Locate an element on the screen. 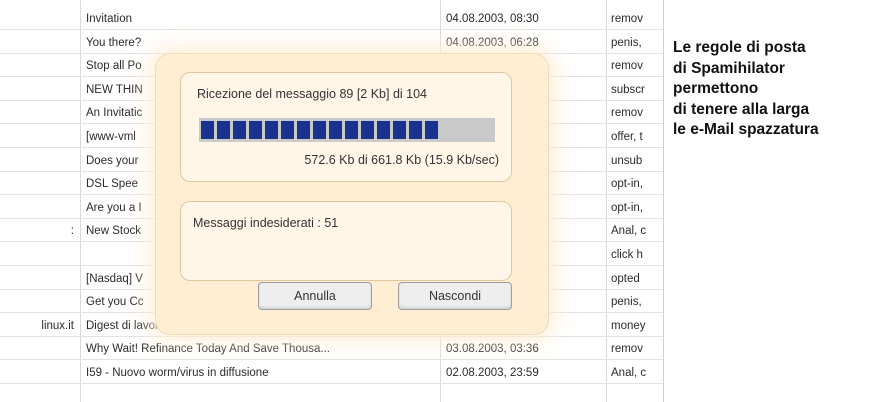 This screenshot has height=402, width=875. row-subject: Invitation is located at coordinates (109, 19).